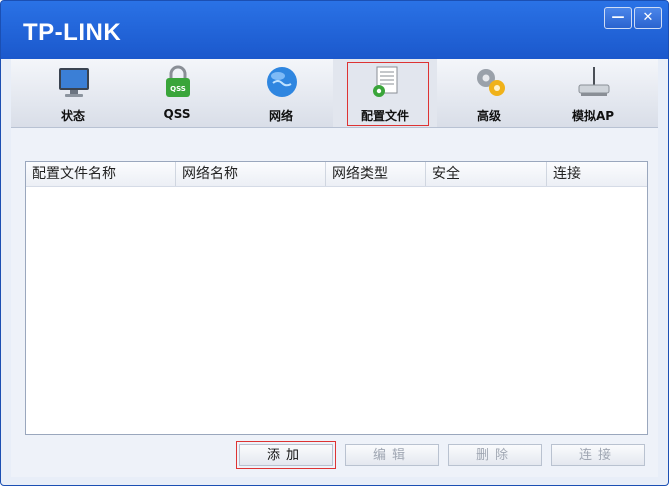 This screenshot has height=486, width=669. Describe the element at coordinates (280, 116) in the screenshot. I see `tab-network-label: 网络` at that location.